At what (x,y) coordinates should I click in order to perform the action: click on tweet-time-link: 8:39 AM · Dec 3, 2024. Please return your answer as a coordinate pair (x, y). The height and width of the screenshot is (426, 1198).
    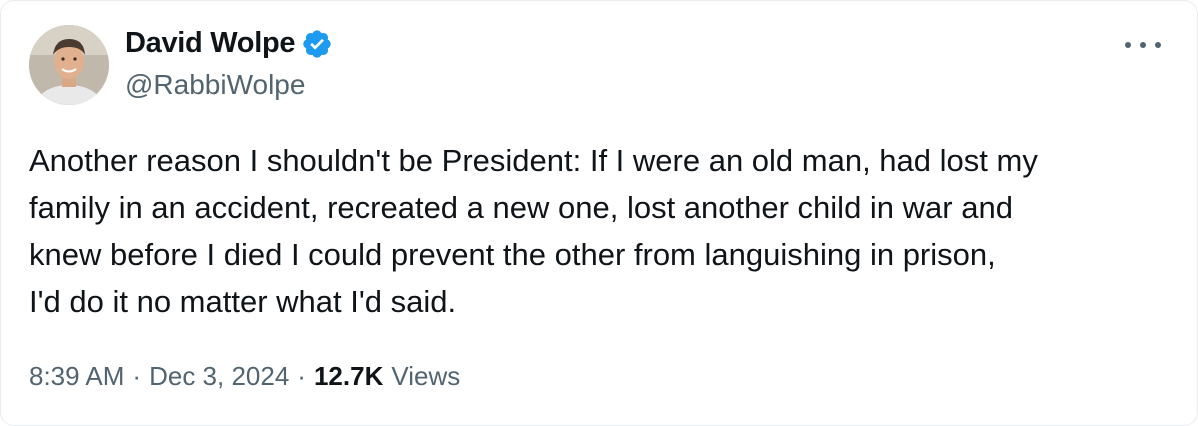
    Looking at the image, I should click on (159, 376).